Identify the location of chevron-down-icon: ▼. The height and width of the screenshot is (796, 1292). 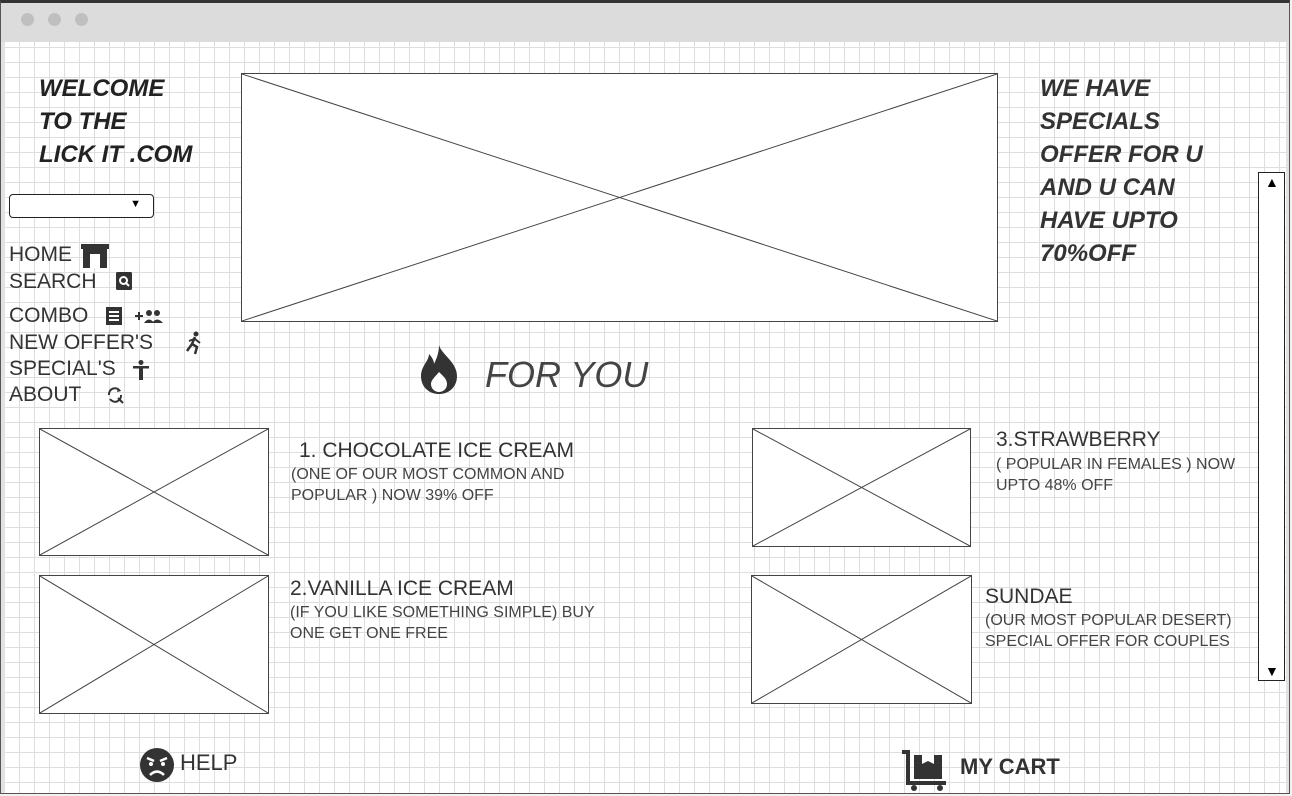
(135, 204).